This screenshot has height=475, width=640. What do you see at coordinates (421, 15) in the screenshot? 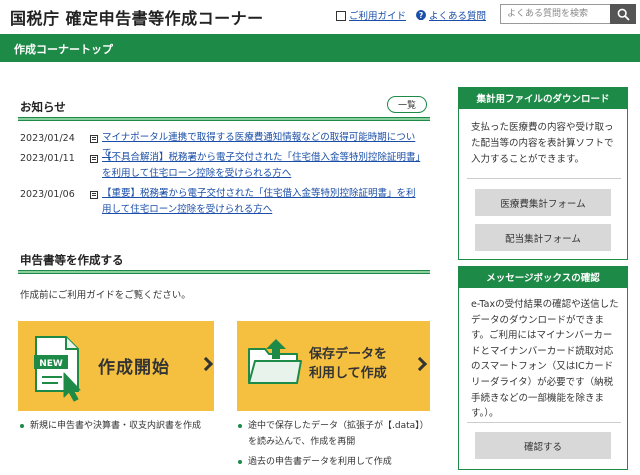
I see `question-icon: ?` at bounding box center [421, 15].